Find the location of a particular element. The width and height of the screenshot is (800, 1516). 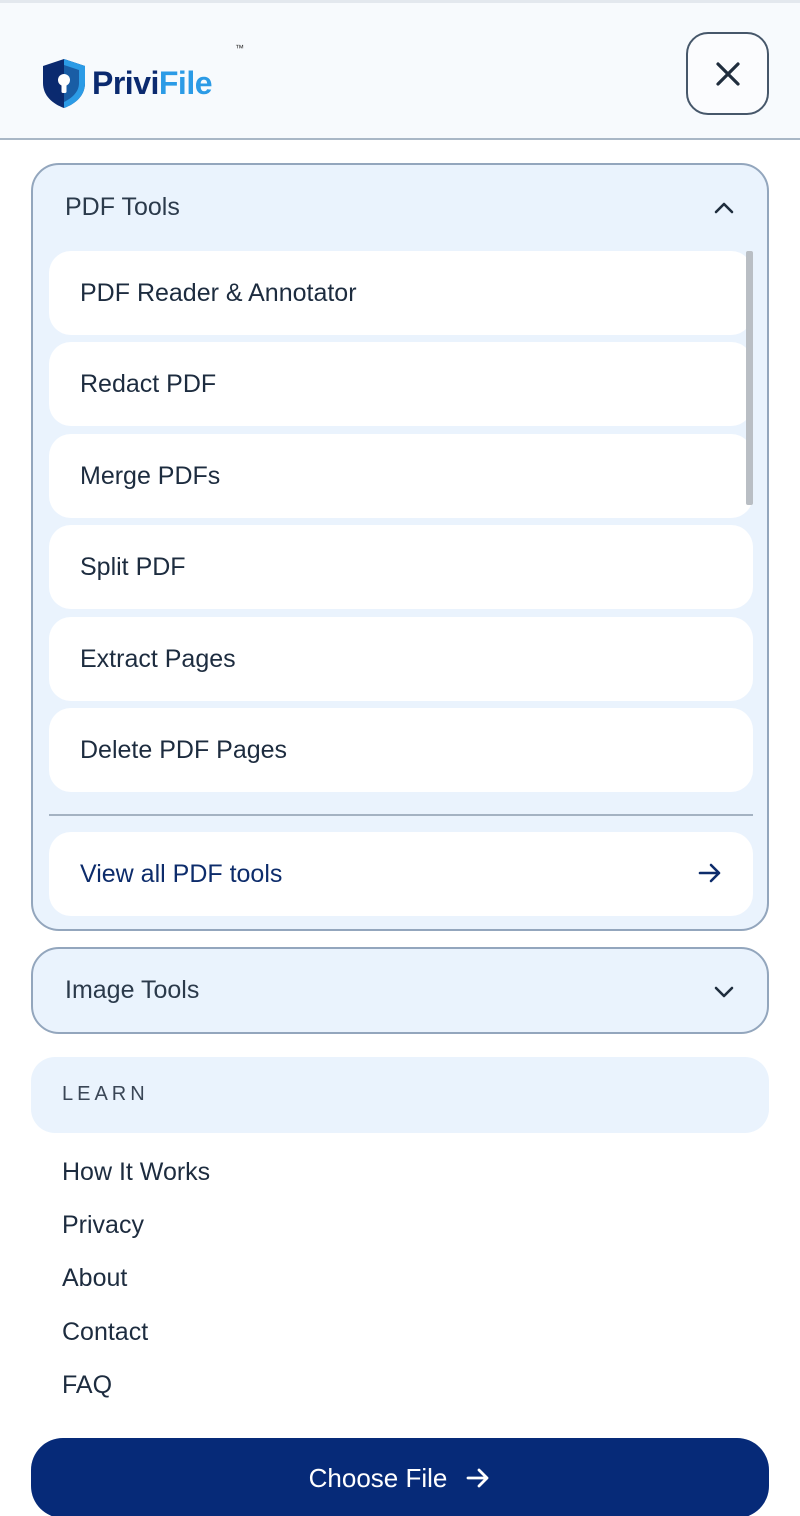

tool-item-redact-pdf: Redact PDF is located at coordinates (401, 384).